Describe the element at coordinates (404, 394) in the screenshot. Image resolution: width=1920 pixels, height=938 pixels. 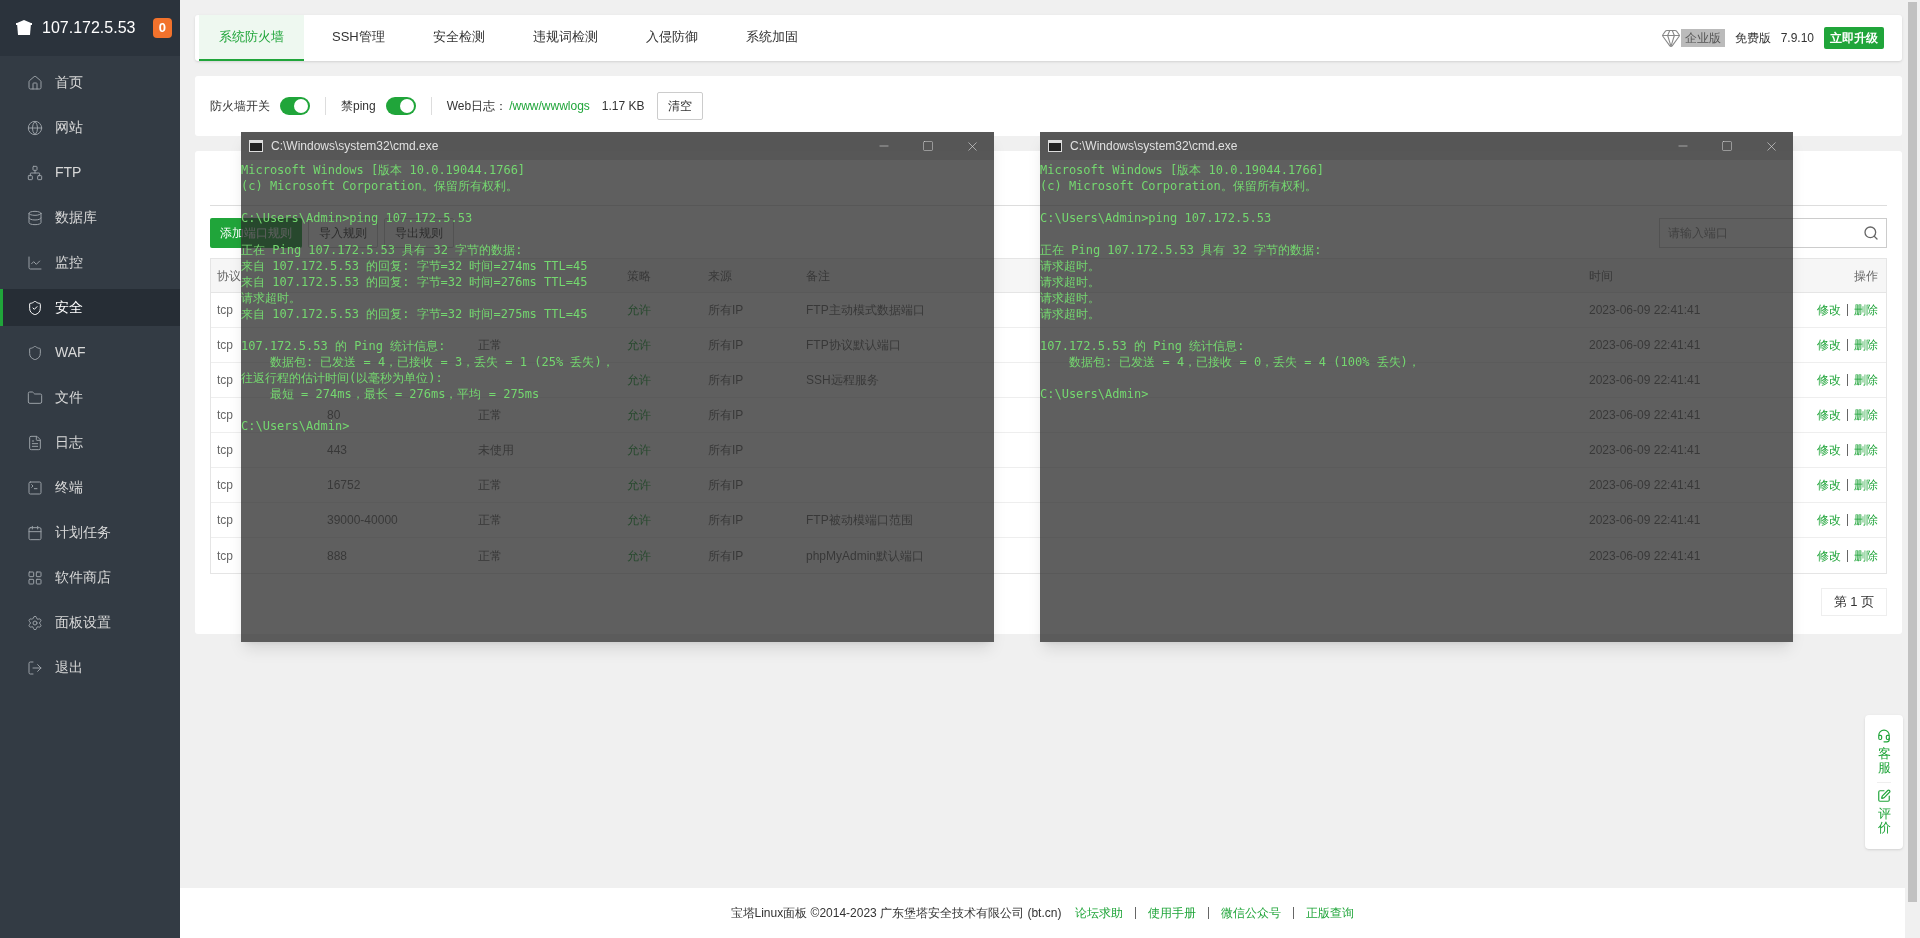
I see `console-line: 最短 = 274ms，最长 = 276ms，平均 = 275ms` at that location.